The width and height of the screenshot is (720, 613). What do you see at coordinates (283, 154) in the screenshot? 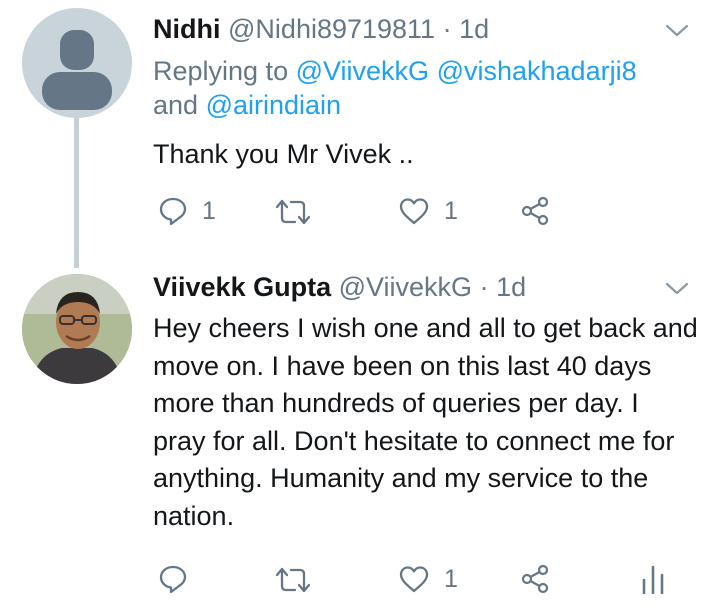
I see `tweet-text: Thank you Mr Vivek ..` at bounding box center [283, 154].